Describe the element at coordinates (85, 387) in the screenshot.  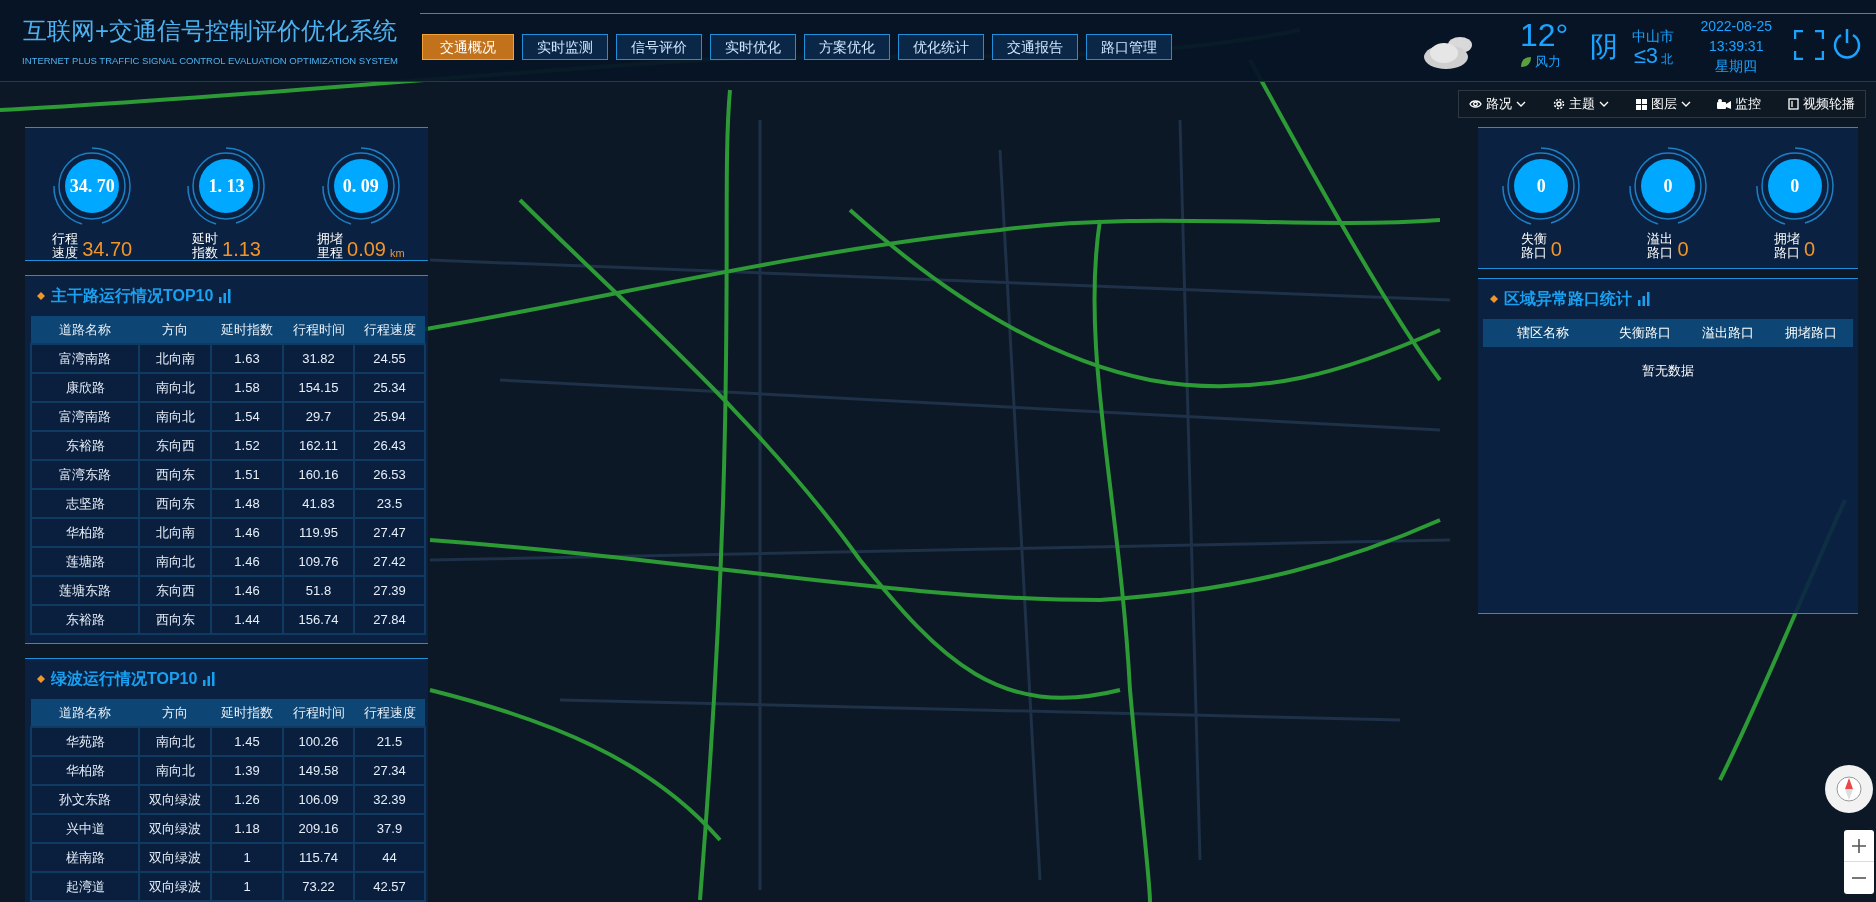
I see `table-cell: 康欣路` at that location.